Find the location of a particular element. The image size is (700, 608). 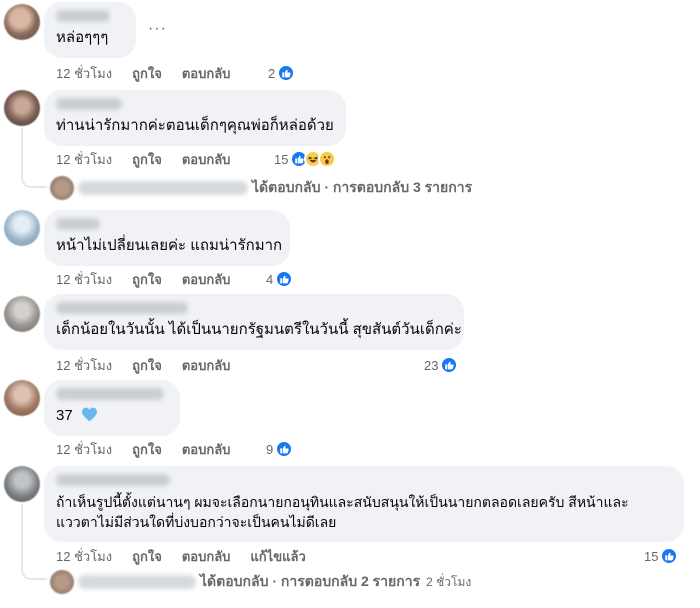

reaction-count: 9 is located at coordinates (270, 449).